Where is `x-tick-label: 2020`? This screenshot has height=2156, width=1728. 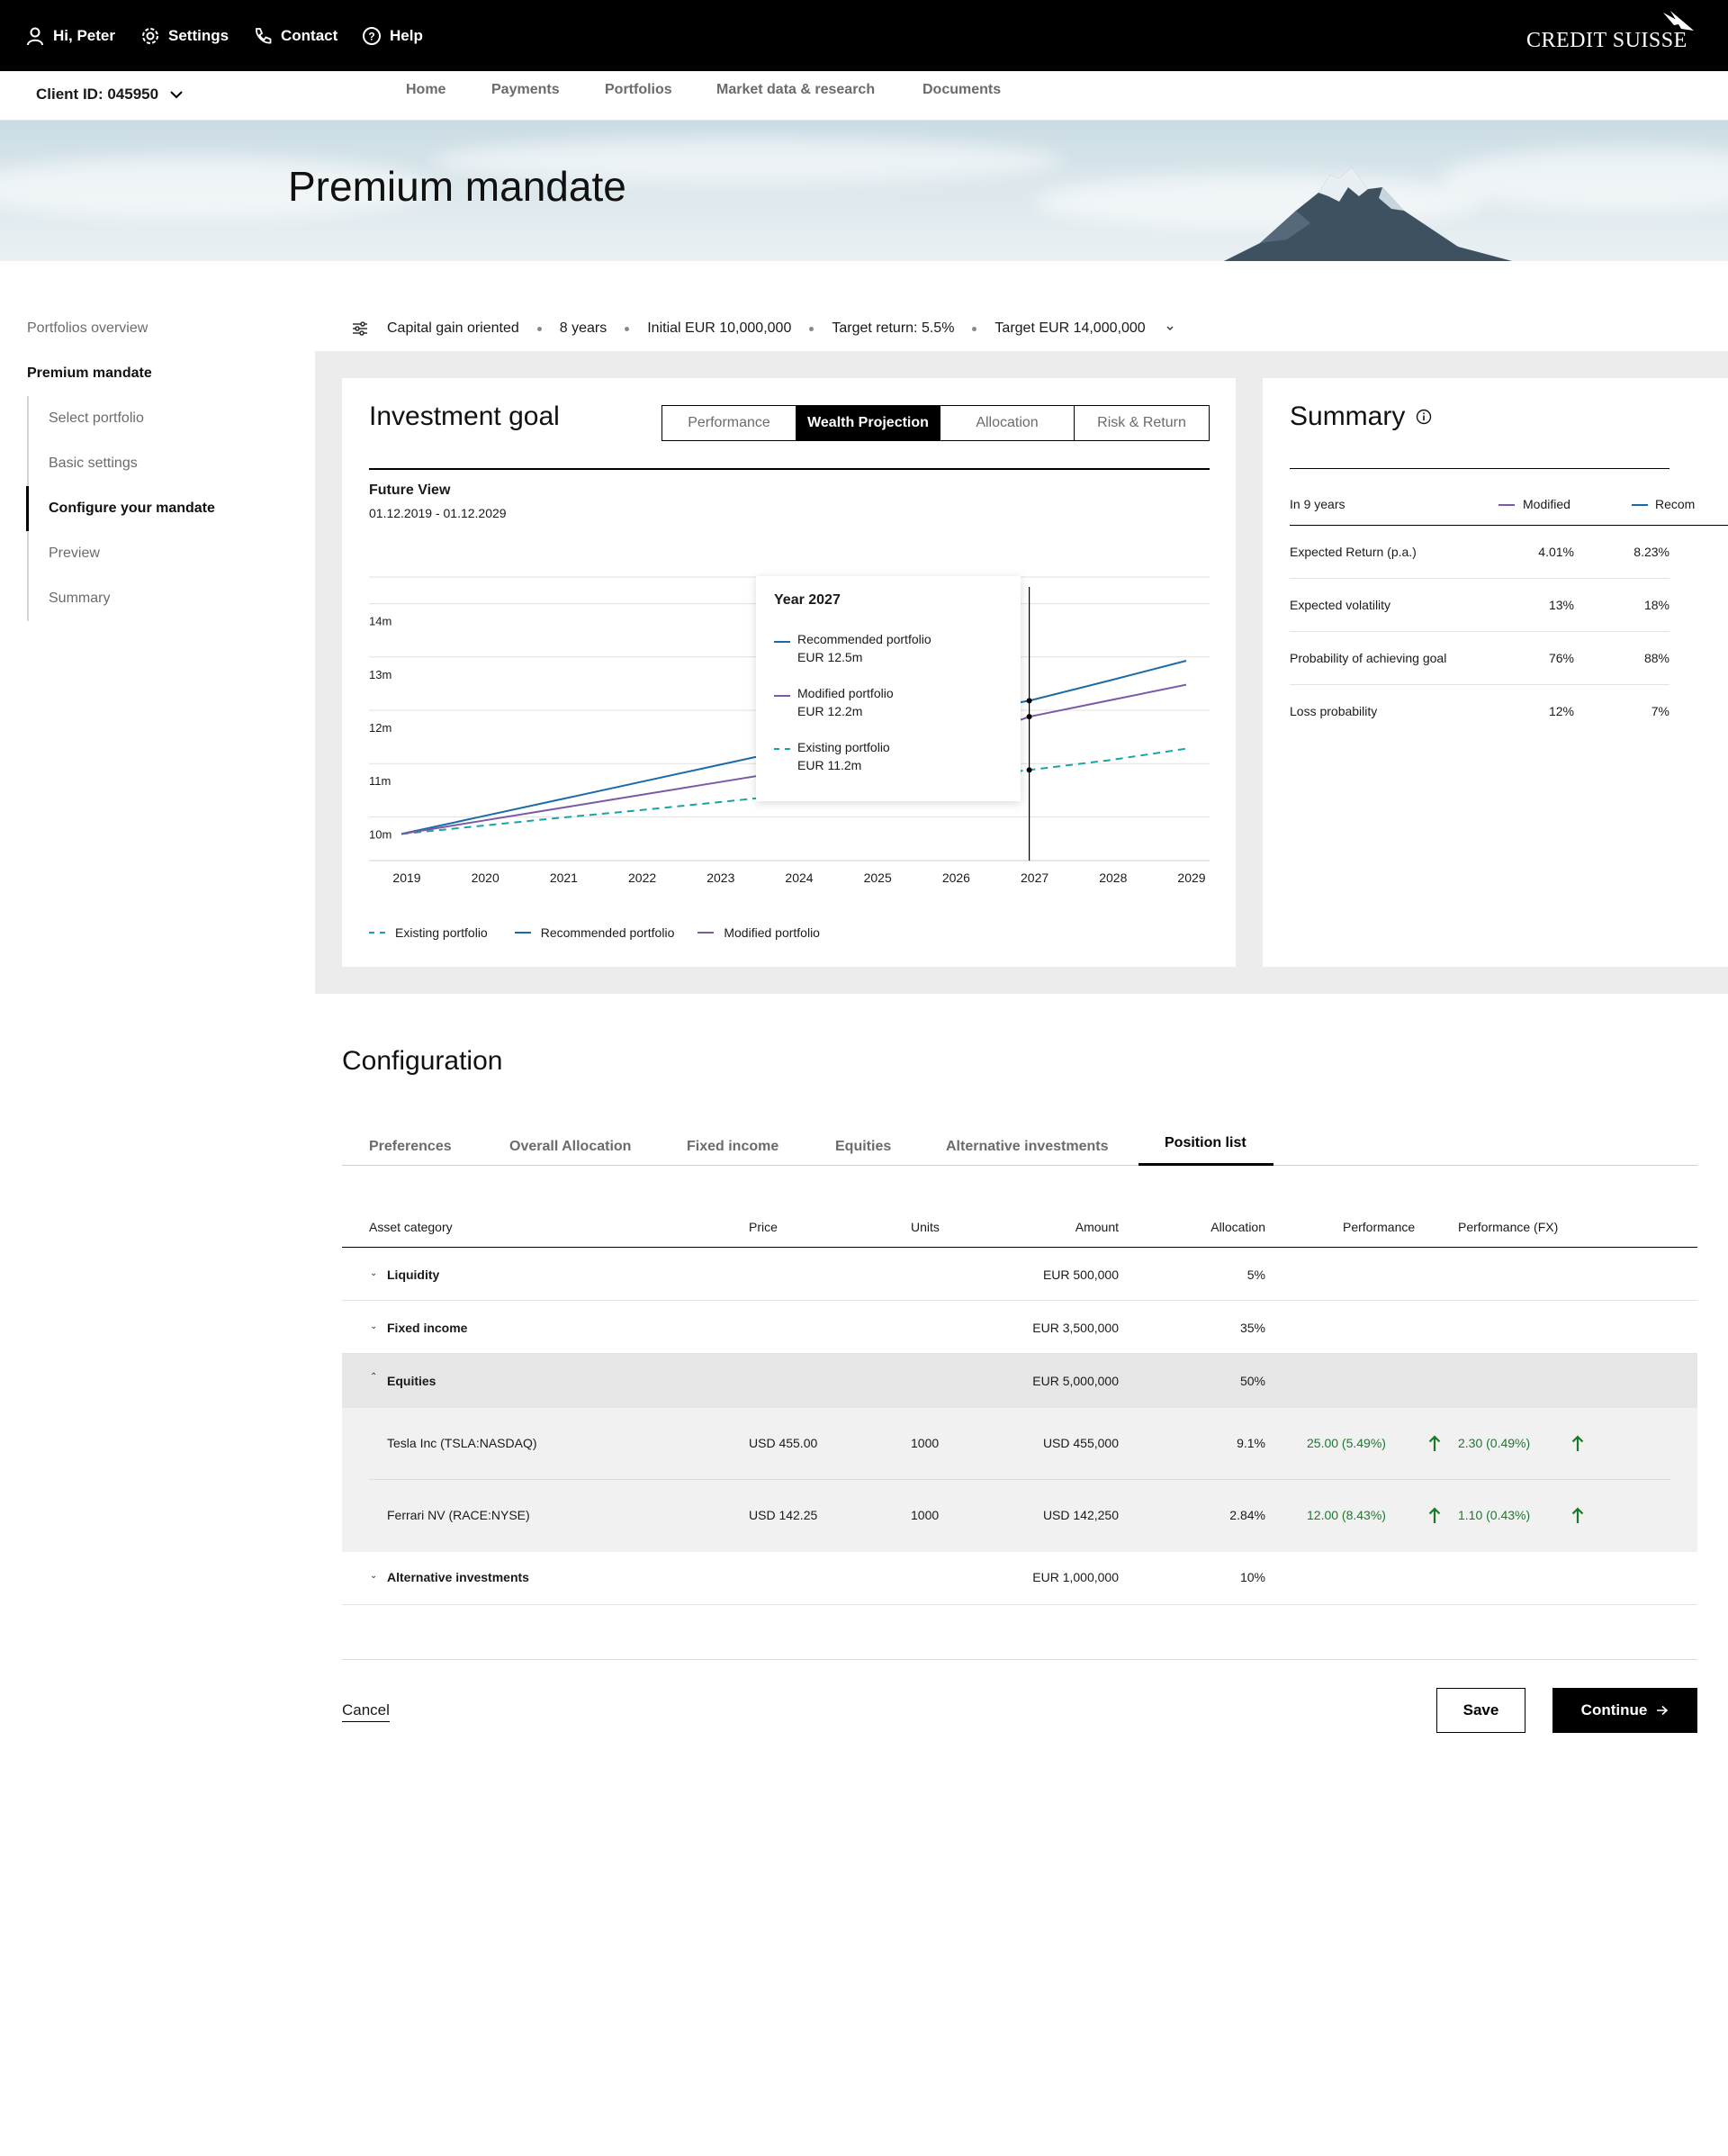
x-tick-label: 2020 is located at coordinates (486, 878).